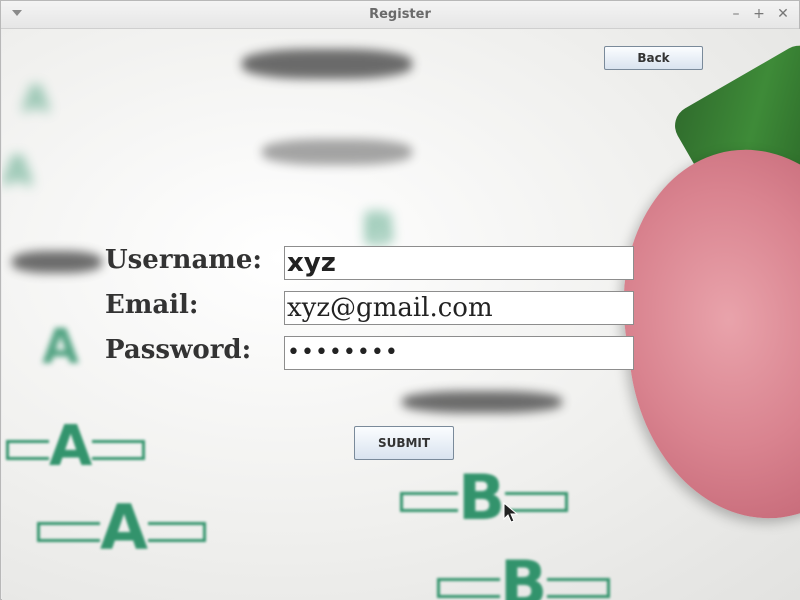 This screenshot has width=800, height=600. Describe the element at coordinates (653, 58) in the screenshot. I see `back-button: Back` at that location.